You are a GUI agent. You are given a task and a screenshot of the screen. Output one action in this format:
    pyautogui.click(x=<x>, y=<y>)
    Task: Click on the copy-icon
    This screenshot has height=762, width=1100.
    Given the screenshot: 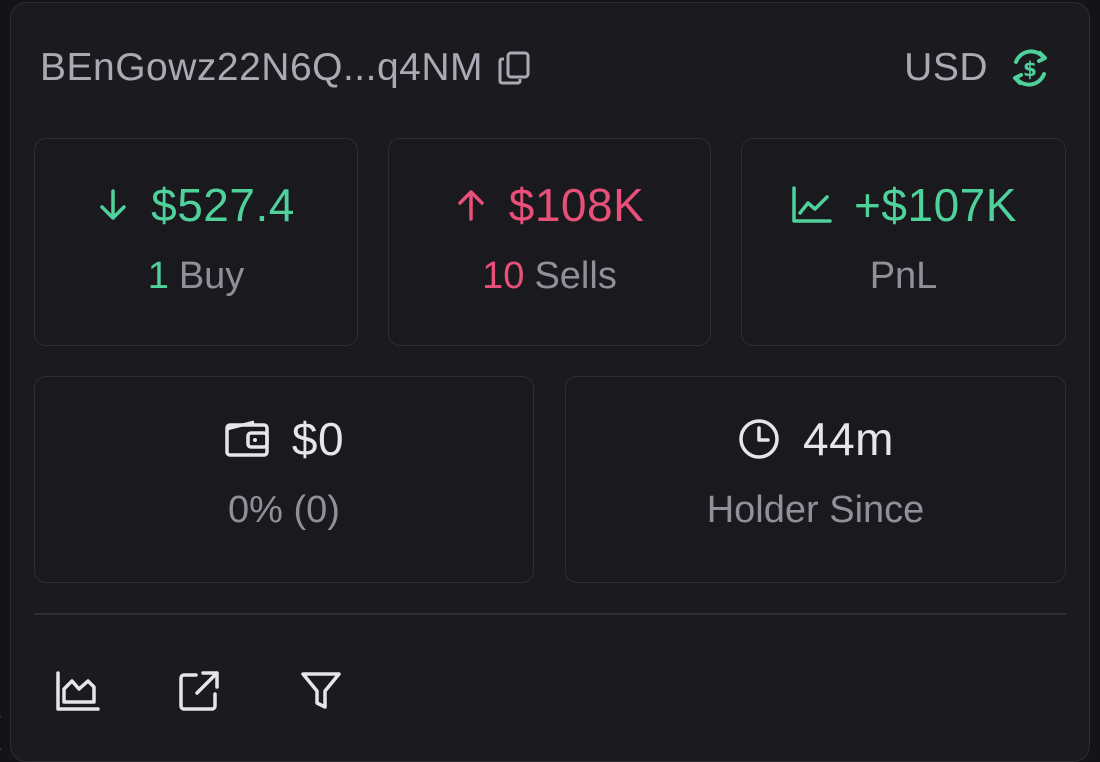 What is the action you would take?
    pyautogui.click(x=514, y=68)
    